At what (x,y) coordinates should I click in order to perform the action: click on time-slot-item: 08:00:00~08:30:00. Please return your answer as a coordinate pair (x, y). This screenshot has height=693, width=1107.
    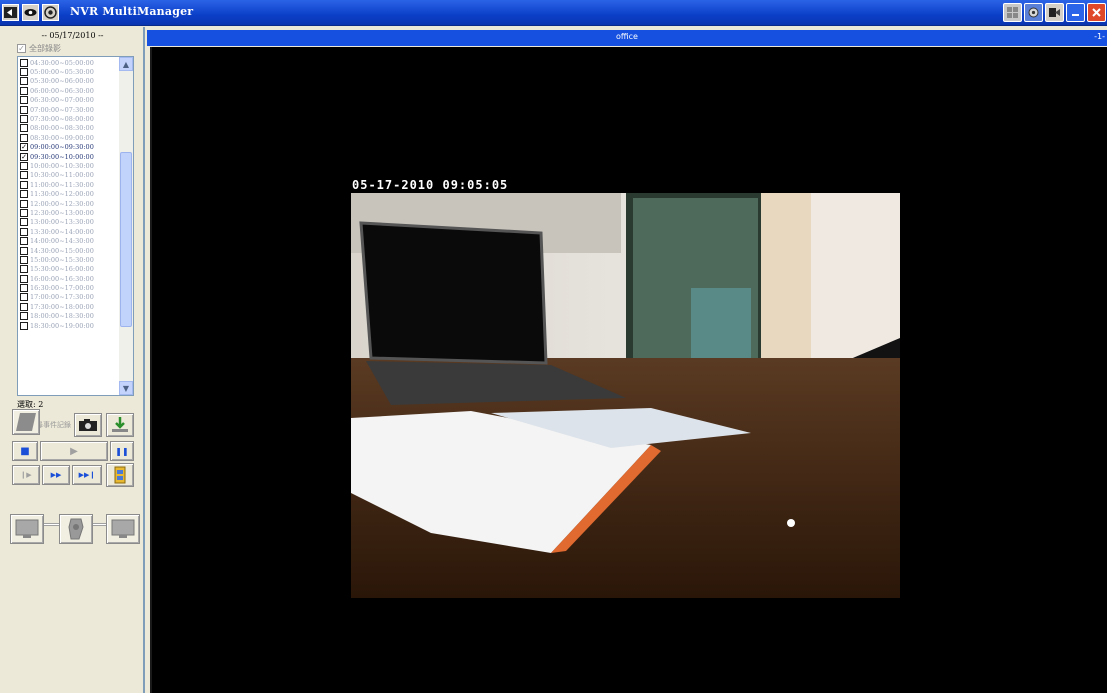
    Looking at the image, I should click on (70, 128).